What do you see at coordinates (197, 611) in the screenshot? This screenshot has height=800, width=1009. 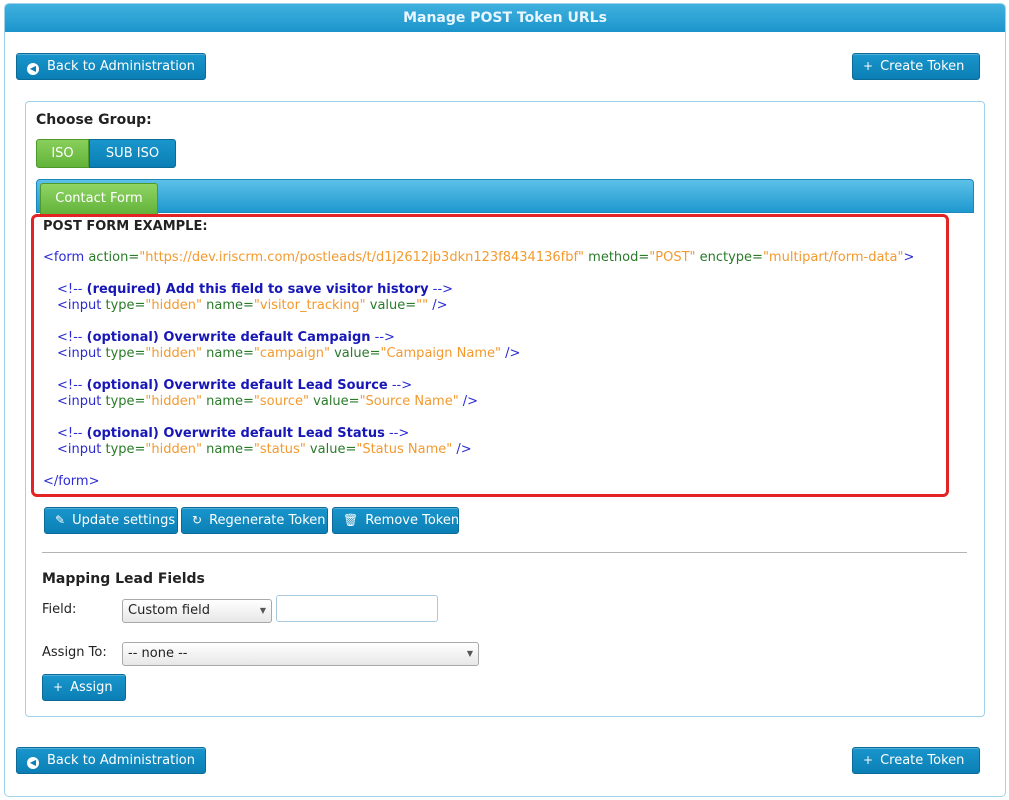 I see `field-select: Custom field ▼` at bounding box center [197, 611].